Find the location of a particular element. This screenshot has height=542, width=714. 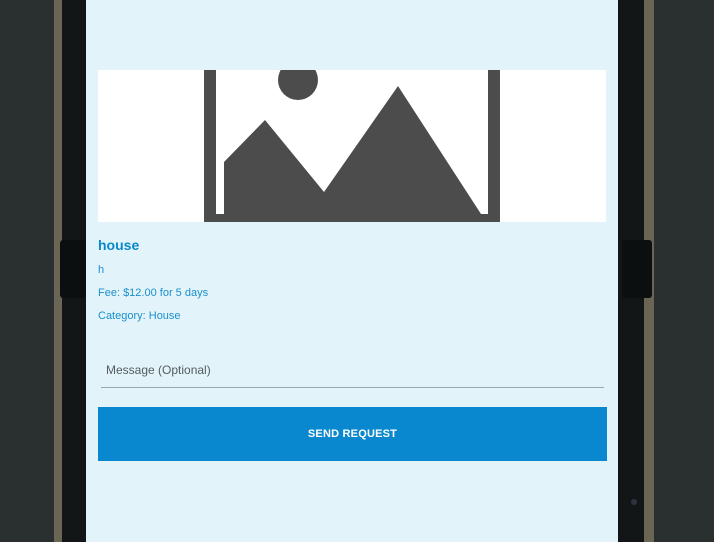

listing-title: house is located at coordinates (119, 245).